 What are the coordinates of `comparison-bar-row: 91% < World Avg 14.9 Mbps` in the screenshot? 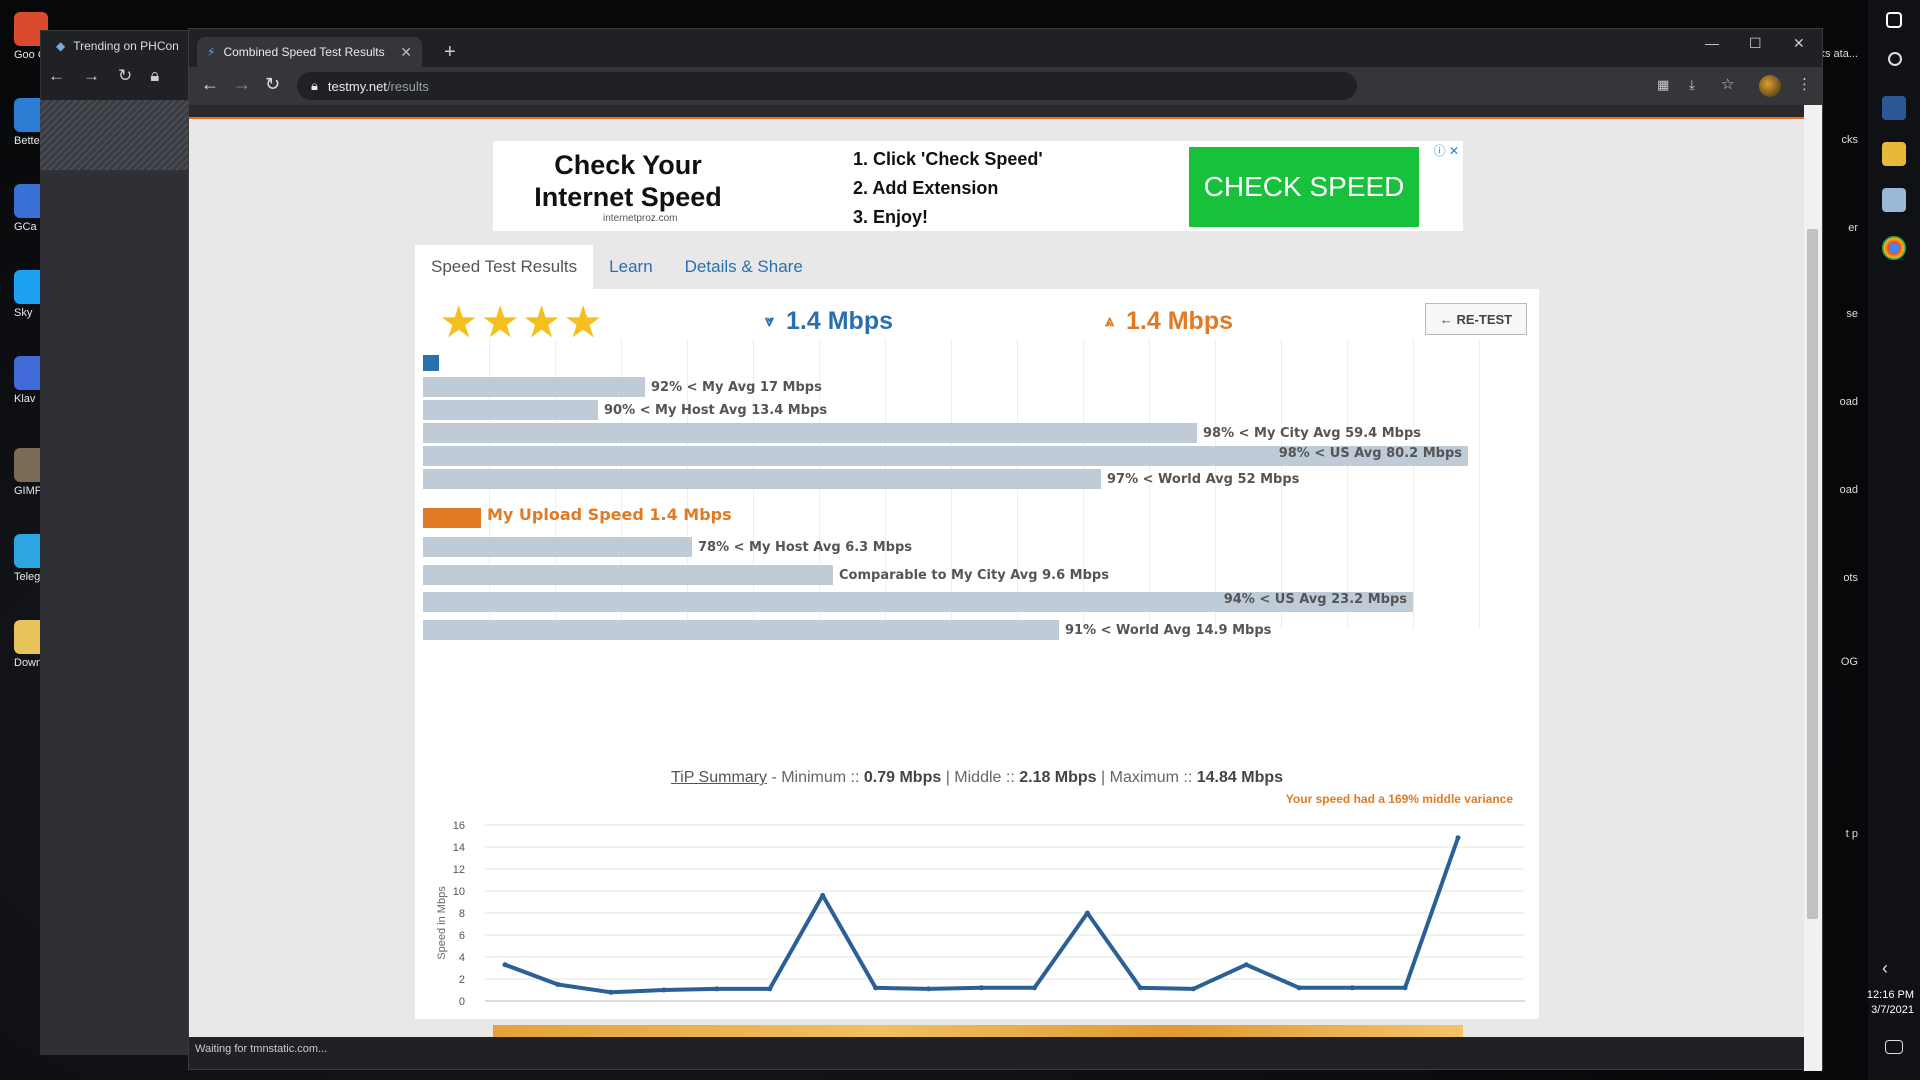 It's located at (847, 630).